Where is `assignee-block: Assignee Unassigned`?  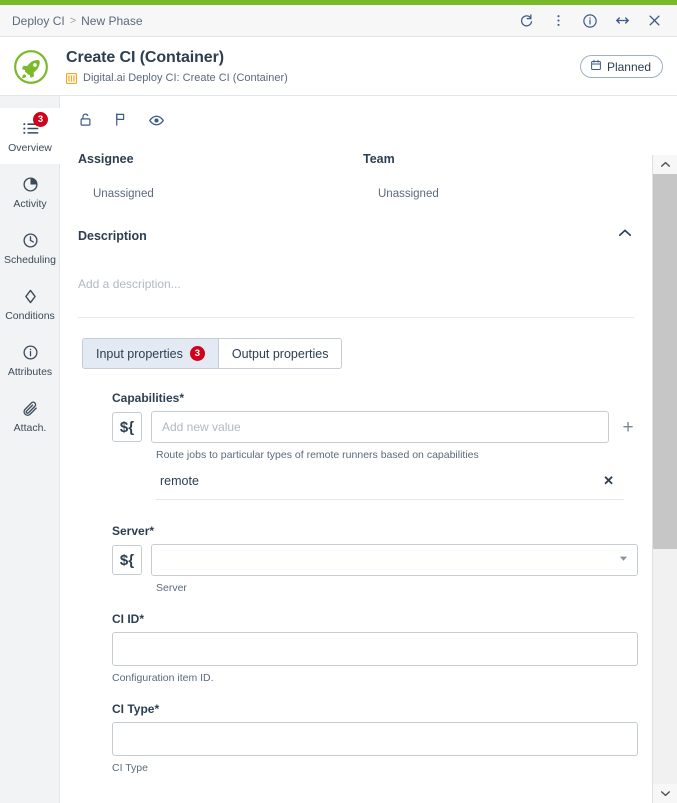
assignee-block: Assignee Unassigned is located at coordinates (220, 176).